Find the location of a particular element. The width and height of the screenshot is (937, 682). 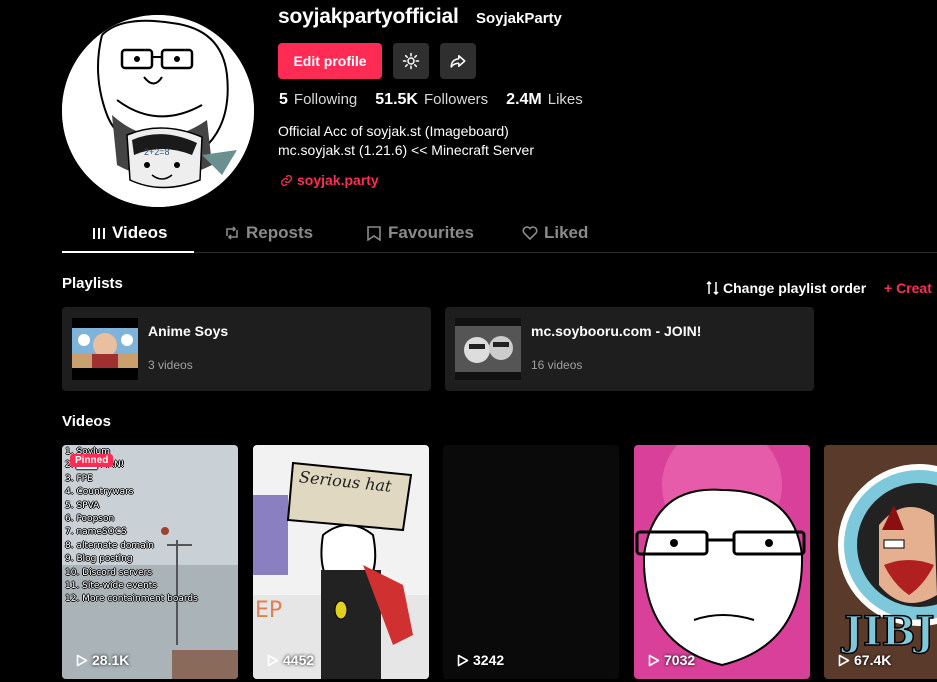

video-thumbnail: JIBJ is located at coordinates (880, 562).